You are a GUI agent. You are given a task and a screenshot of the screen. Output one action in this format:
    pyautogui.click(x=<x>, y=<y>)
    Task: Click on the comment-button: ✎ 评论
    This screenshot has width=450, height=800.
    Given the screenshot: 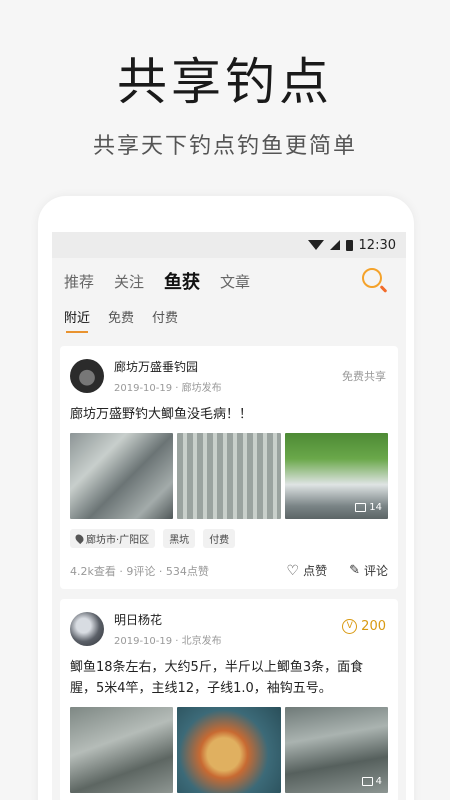 What is the action you would take?
    pyautogui.click(x=368, y=570)
    